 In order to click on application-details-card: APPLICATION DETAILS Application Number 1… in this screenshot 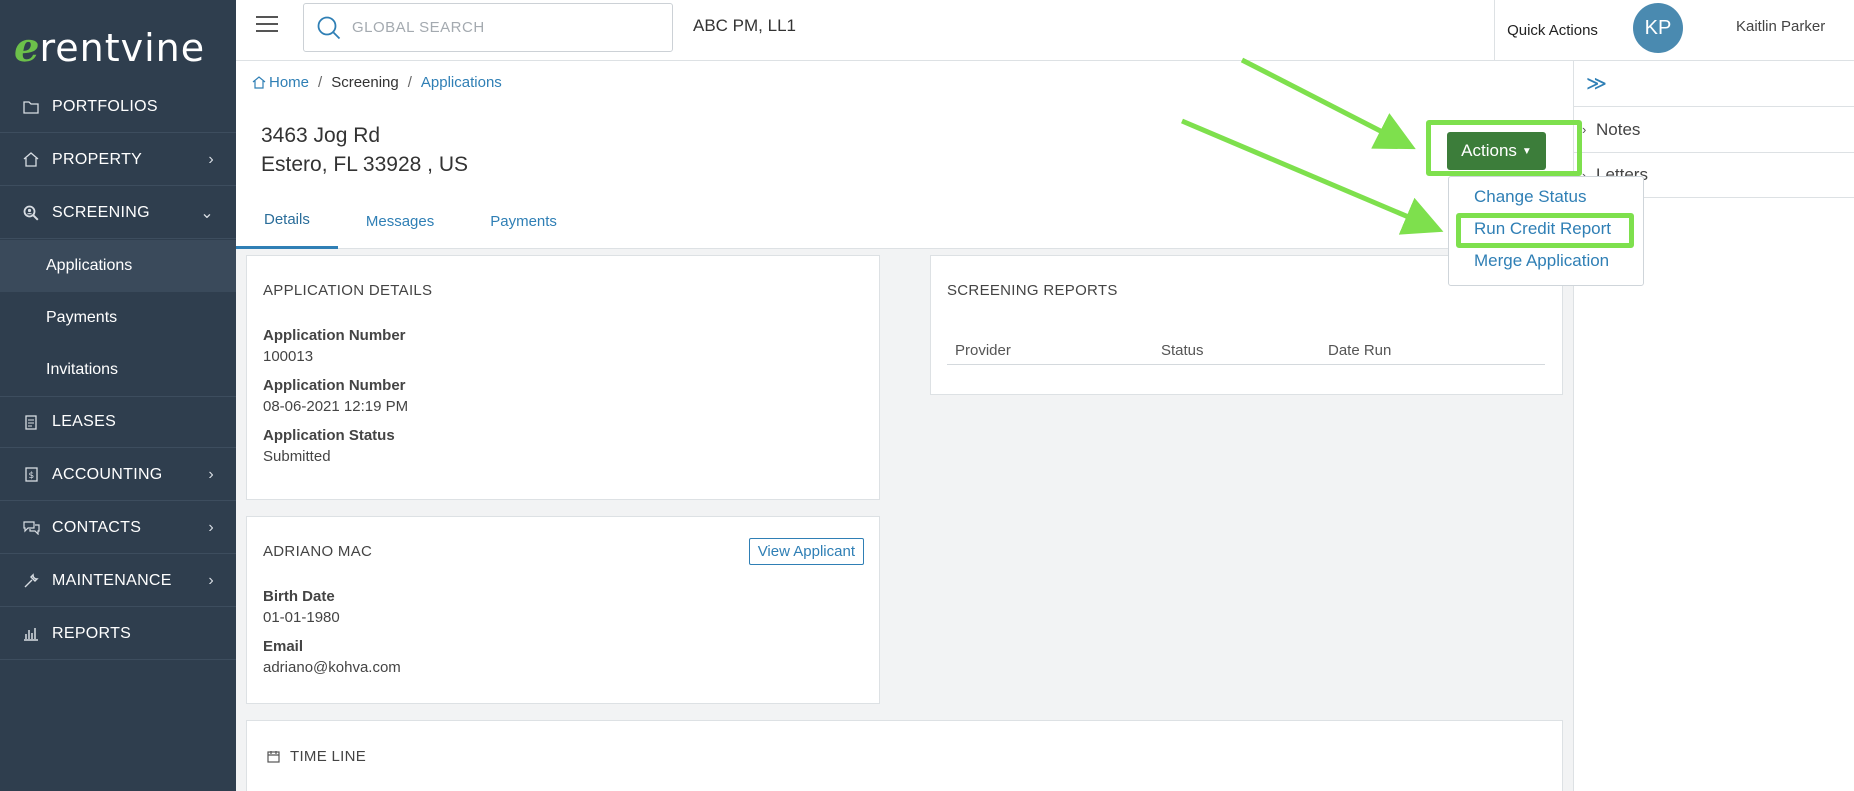, I will do `click(563, 377)`.